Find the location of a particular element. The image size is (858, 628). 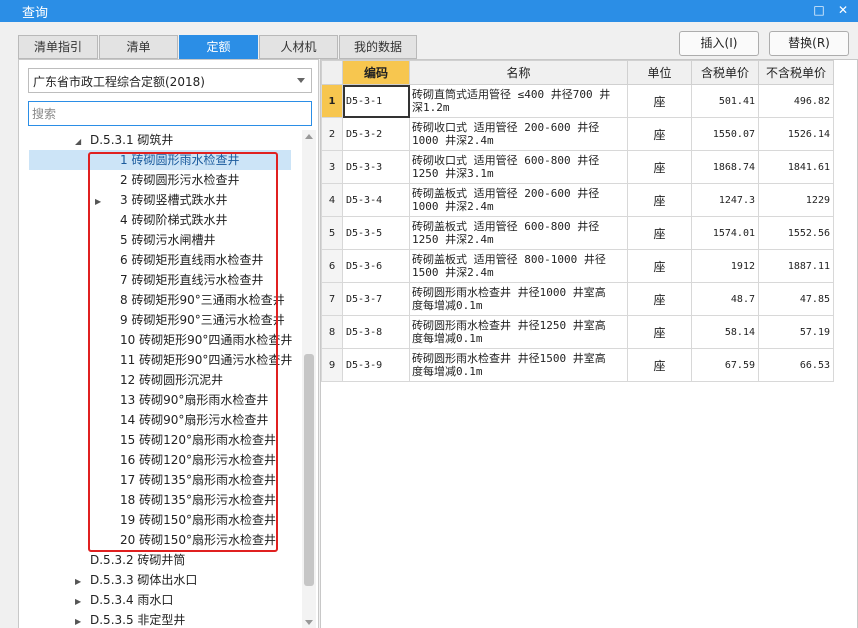

tree-scrollbar is located at coordinates (309, 379).